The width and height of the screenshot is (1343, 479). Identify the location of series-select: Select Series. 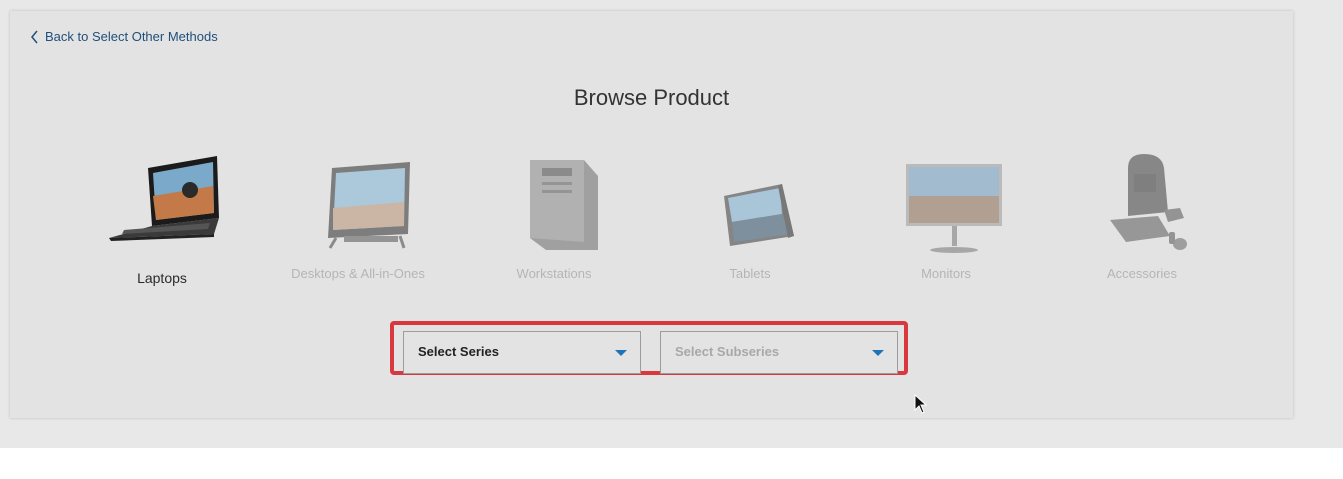
(522, 352).